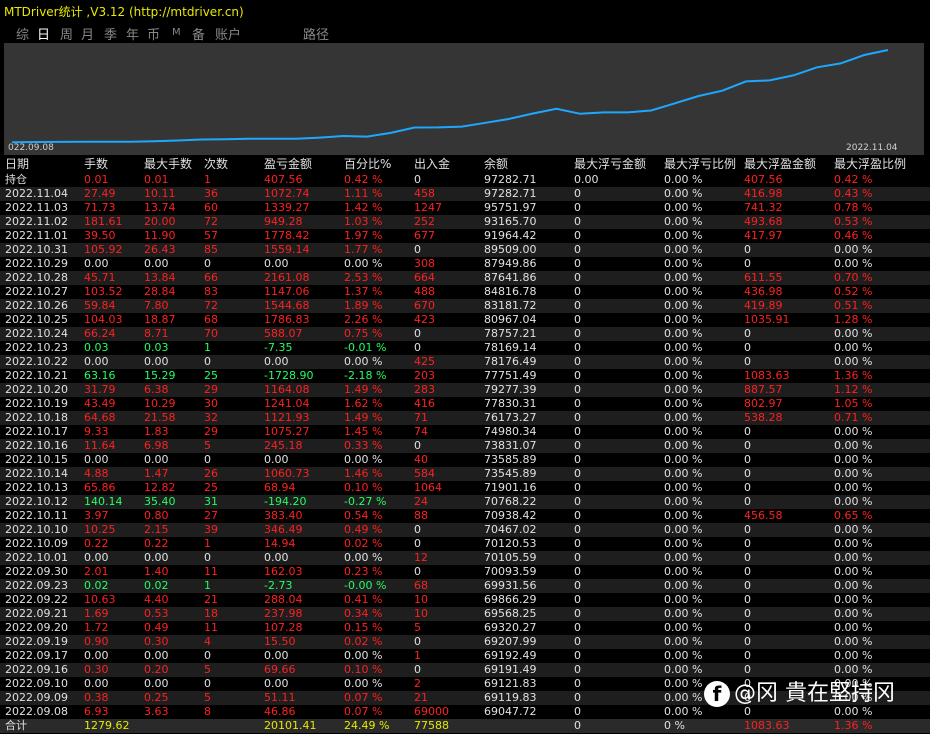 The height and width of the screenshot is (734, 930). I want to click on tab-10: 路径, so click(316, 33).